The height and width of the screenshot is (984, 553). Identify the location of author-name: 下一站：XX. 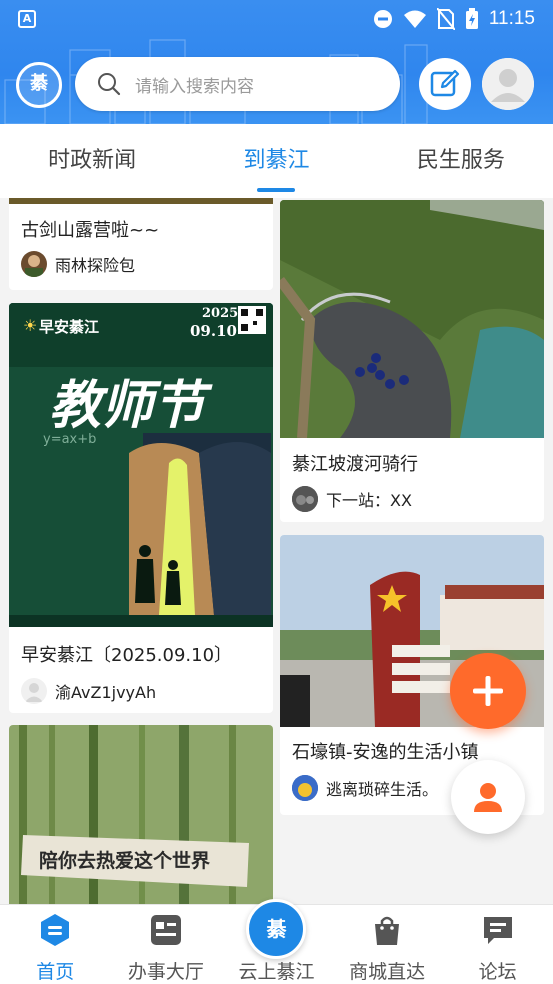
(369, 500).